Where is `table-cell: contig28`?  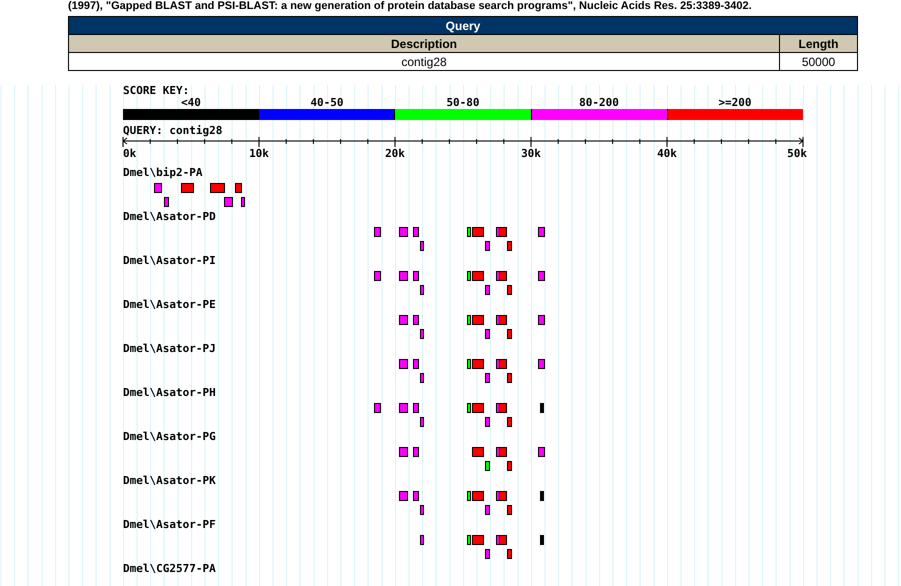
table-cell: contig28 is located at coordinates (424, 61).